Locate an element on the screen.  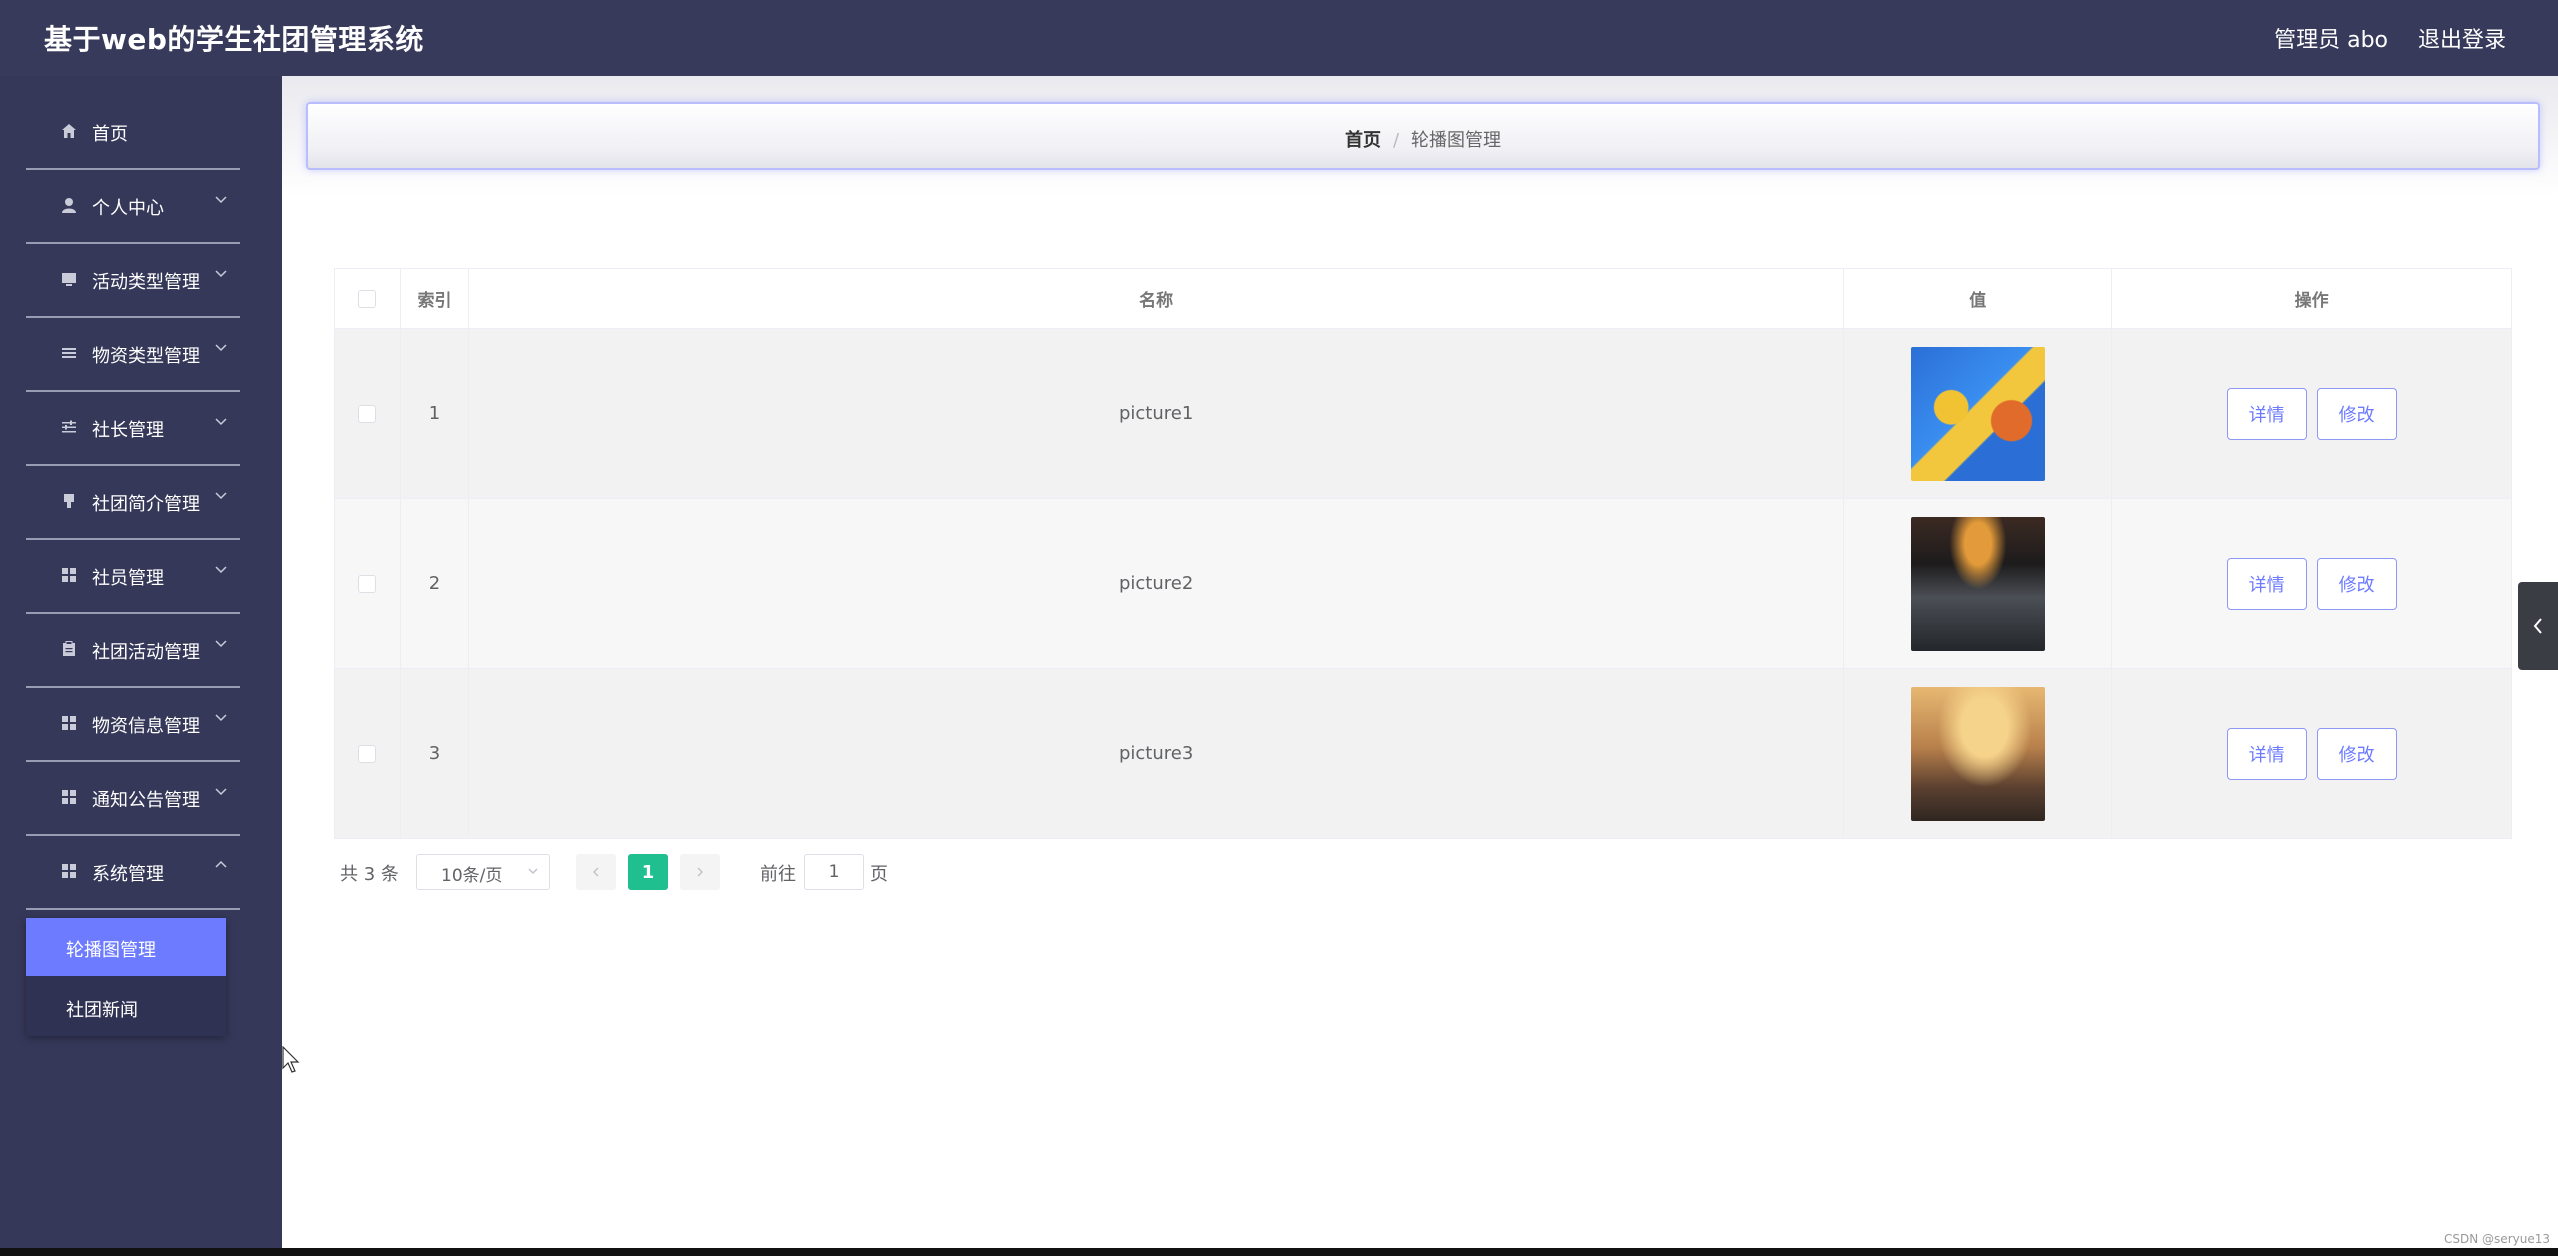
breadcrumb: 首页 / 轮播图管理 is located at coordinates (1423, 139).